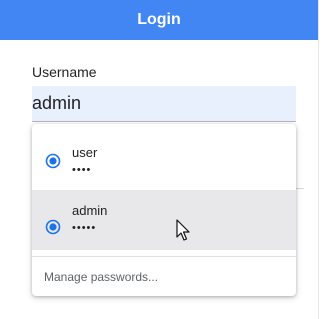 Image resolution: width=322 pixels, height=319 pixels. What do you see at coordinates (82, 170) in the screenshot?
I see `autofill-password: ••••` at bounding box center [82, 170].